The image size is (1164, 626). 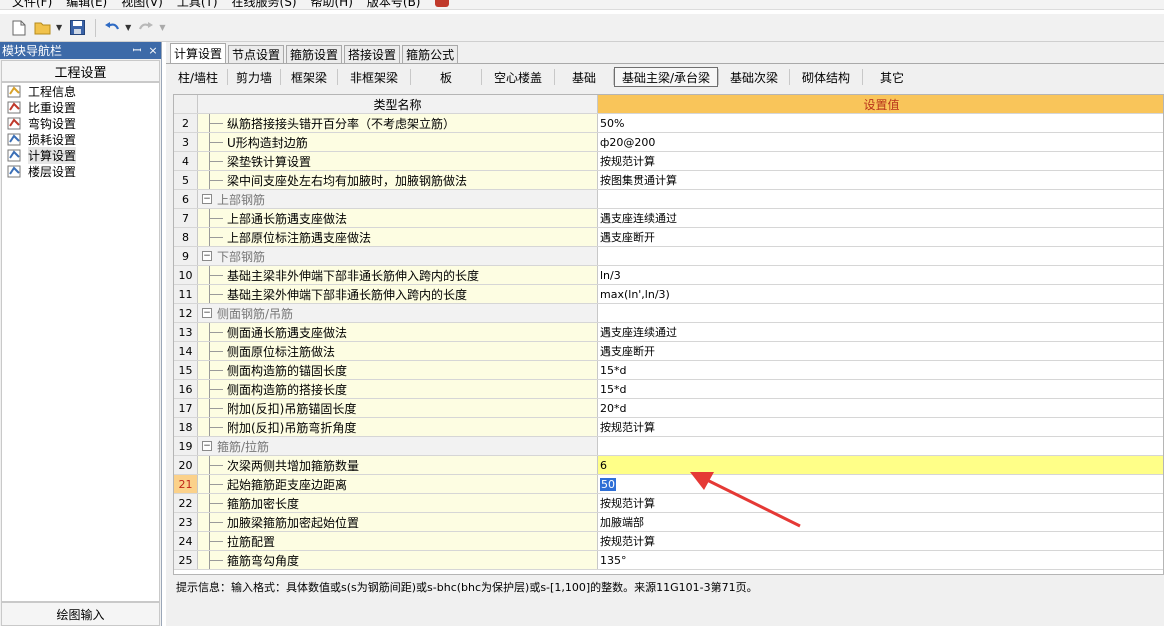 What do you see at coordinates (430, 54) in the screenshot?
I see `tab-5: 箍筋公式` at bounding box center [430, 54].